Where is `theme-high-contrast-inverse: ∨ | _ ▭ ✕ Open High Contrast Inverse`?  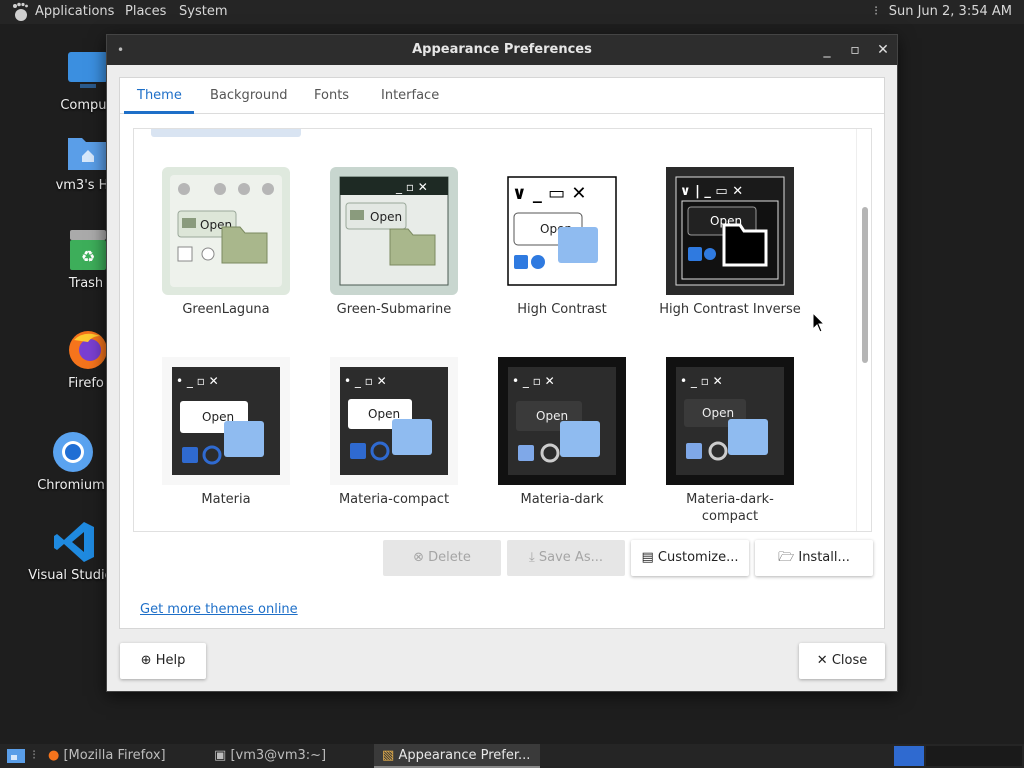
theme-high-contrast-inverse: ∨ | _ ▭ ✕ Open High Contrast Inverse is located at coordinates (730, 251).